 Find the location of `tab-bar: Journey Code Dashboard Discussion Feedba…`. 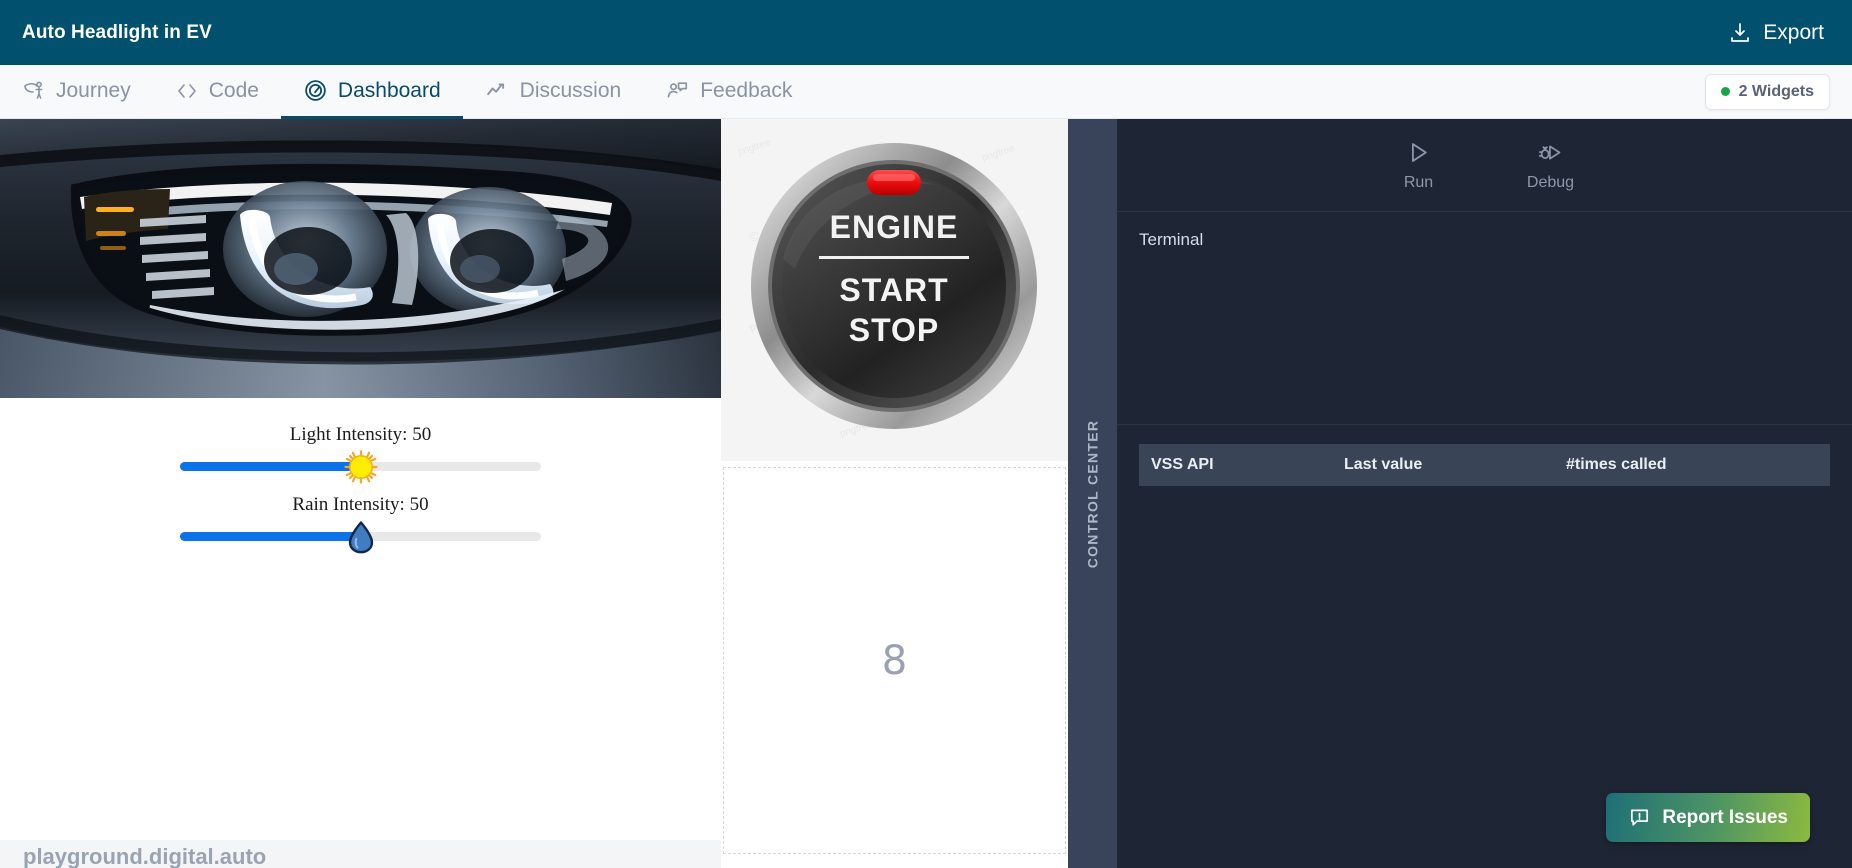

tab-bar: Journey Code Dashboard Discussion Feedba… is located at coordinates (926, 92).